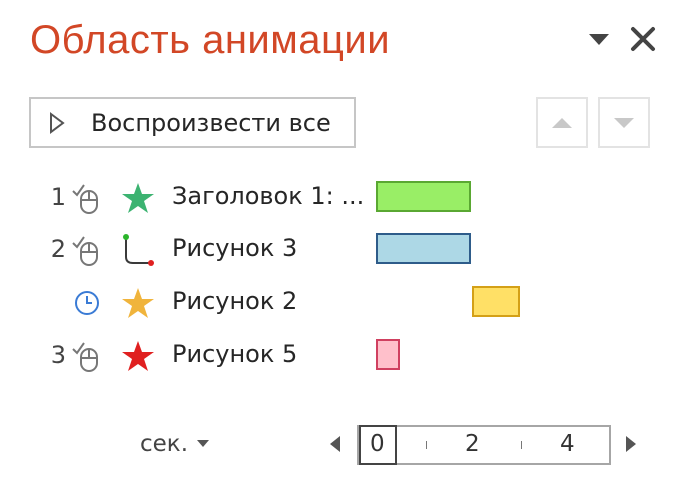 This screenshot has width=685, height=499. I want to click on move-up-button, so click(562, 122).